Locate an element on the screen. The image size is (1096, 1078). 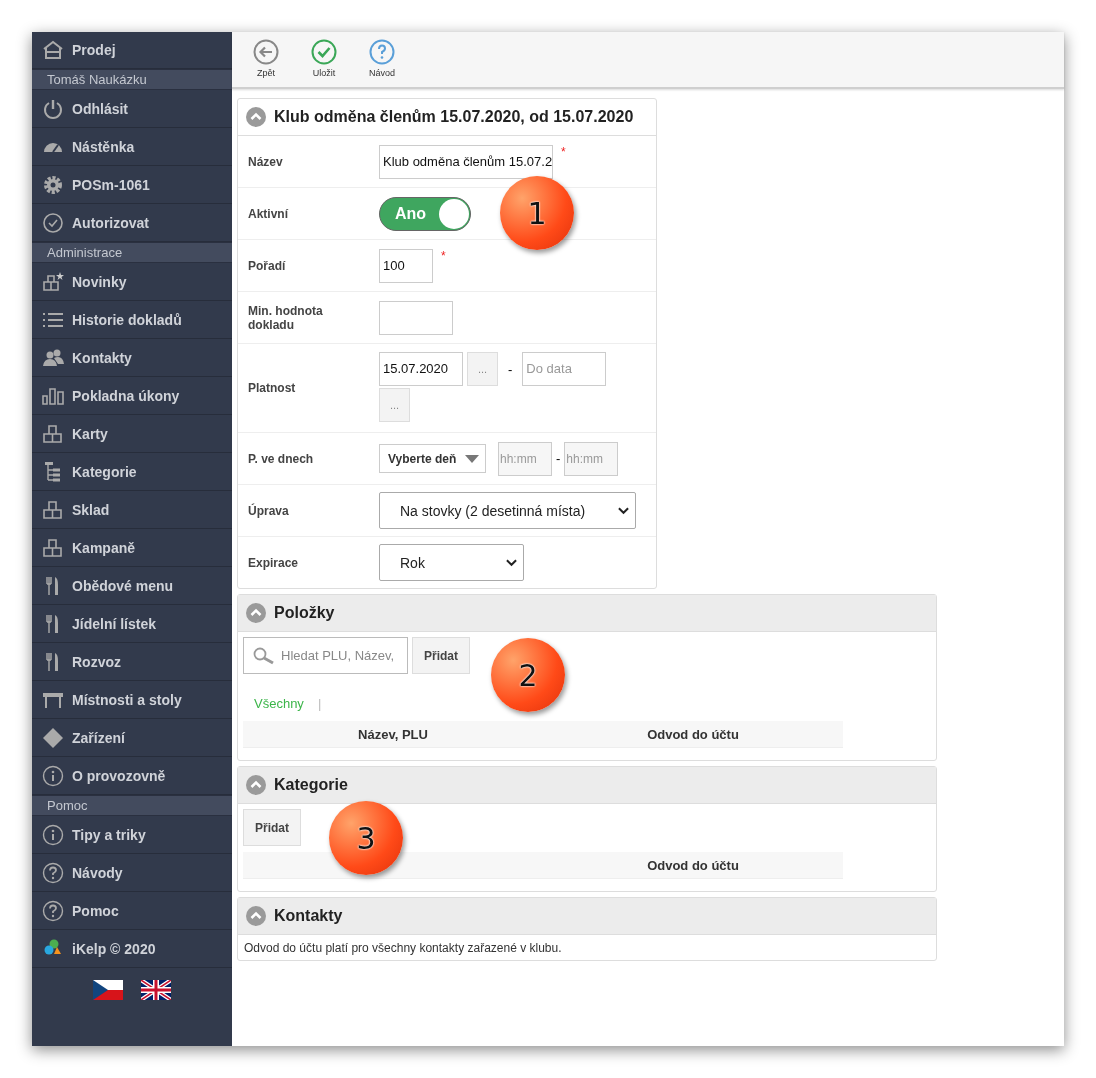
sidebar-item: Návody is located at coordinates (132, 873).